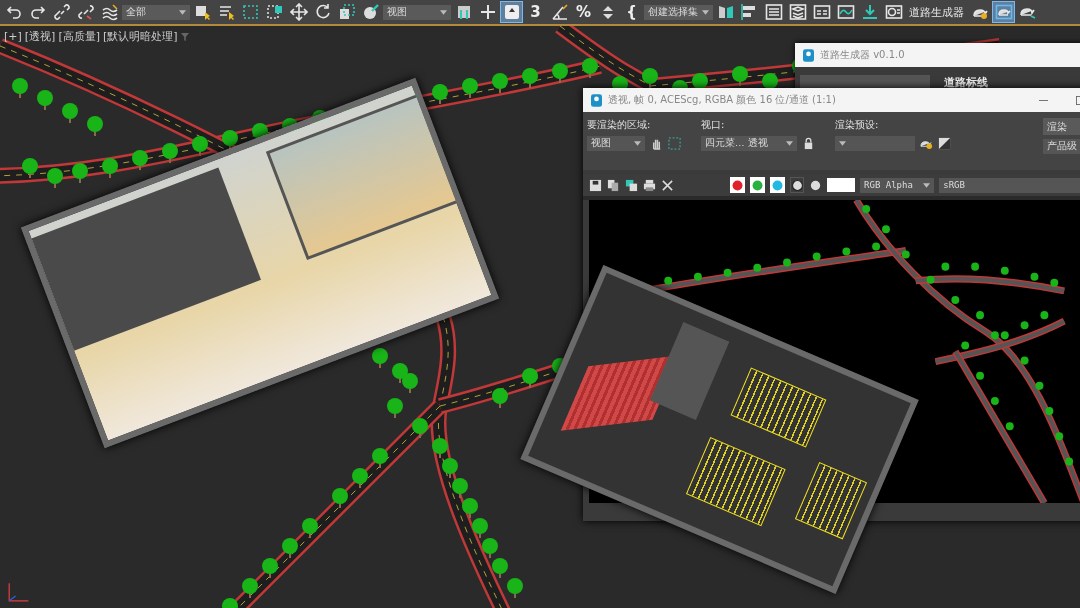  What do you see at coordinates (1009, 185) in the screenshot?
I see `color-space-dropdown: sRGB` at bounding box center [1009, 185].